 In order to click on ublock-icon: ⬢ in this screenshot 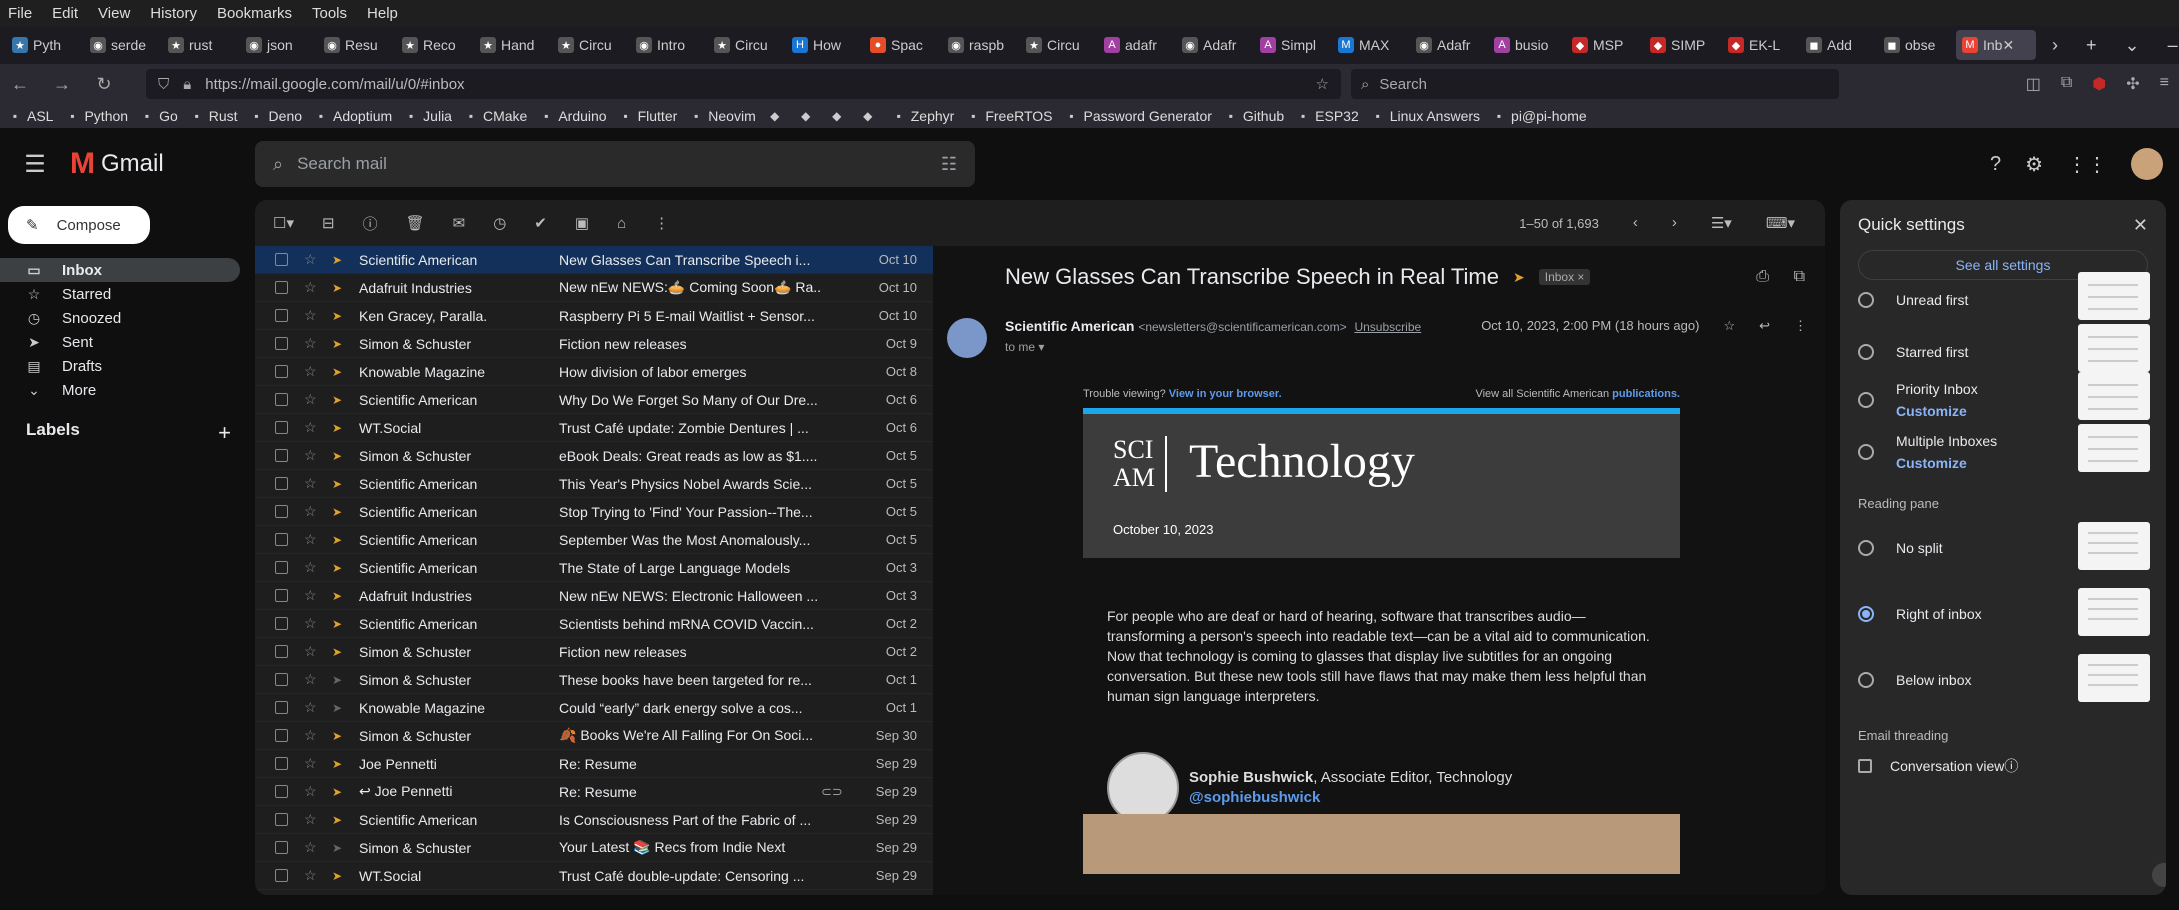, I will do `click(2099, 84)`.